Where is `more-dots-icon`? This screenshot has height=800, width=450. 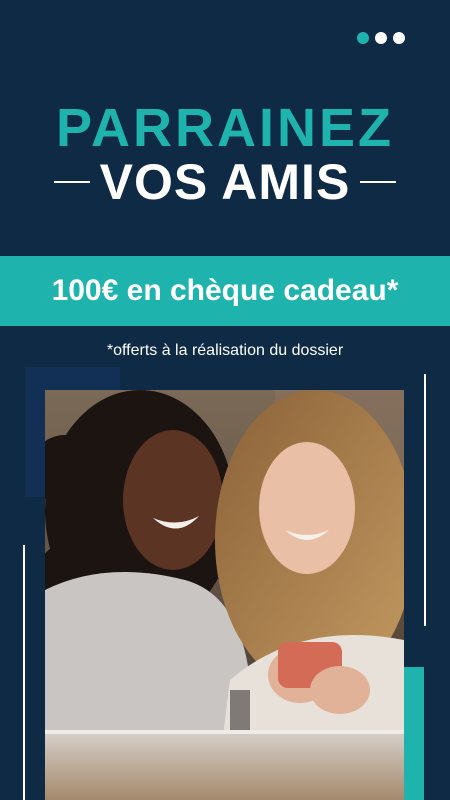 more-dots-icon is located at coordinates (381, 38).